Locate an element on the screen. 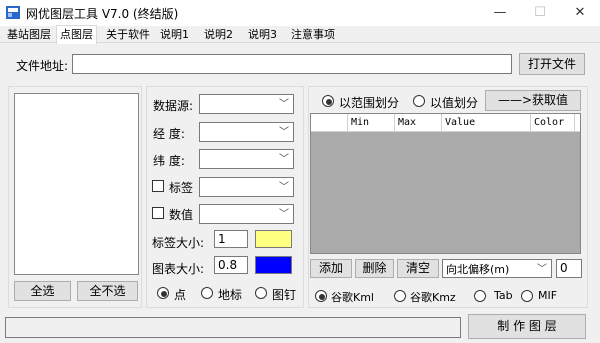 Image resolution: width=600 pixels, height=343 pixels. field-list is located at coordinates (76, 184).